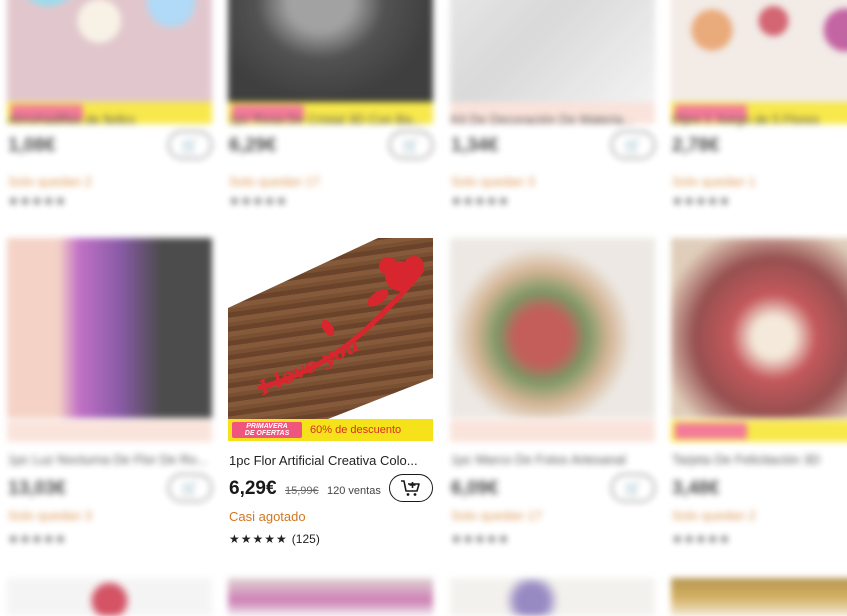 Image resolution: width=847 pixels, height=616 pixels. I want to click on price-row: 6,29€ 15,99€ 120 ventas, so click(331, 489).